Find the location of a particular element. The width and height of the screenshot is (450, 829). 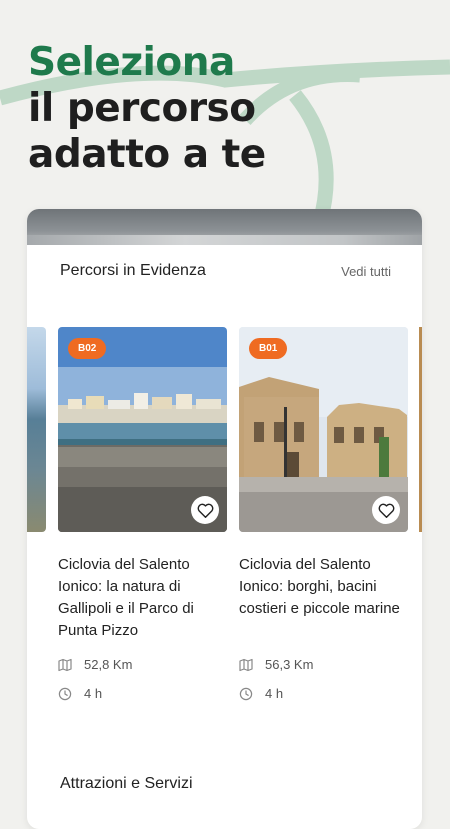

route-photo: B02 is located at coordinates (142, 429).